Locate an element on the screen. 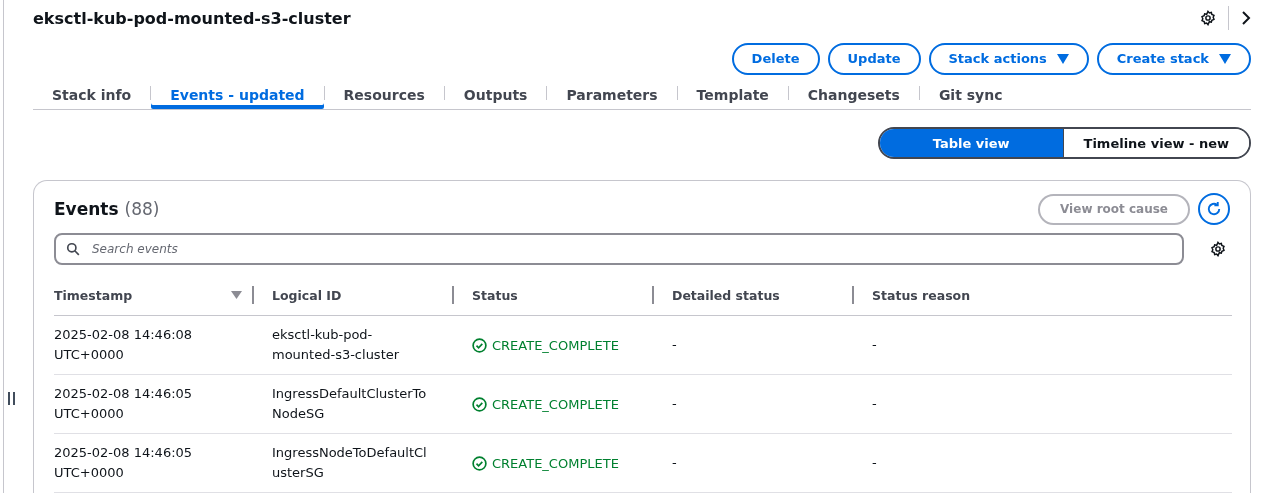 The height and width of the screenshot is (493, 1267). search-field: Search events is located at coordinates (619, 249).